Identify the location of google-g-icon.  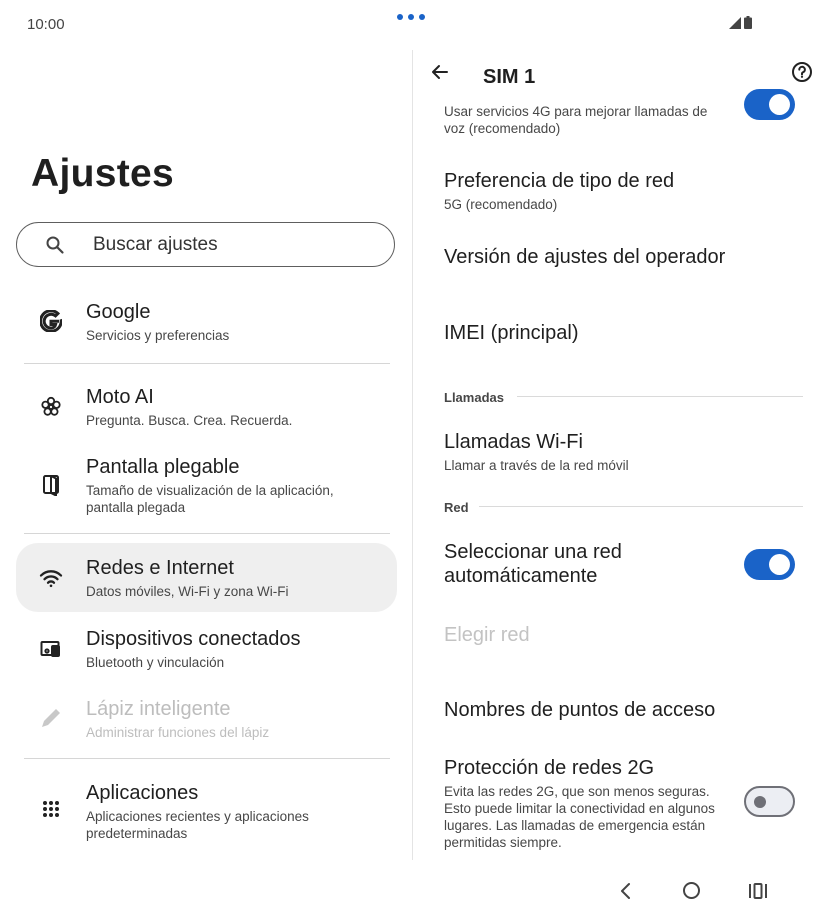
(51, 321).